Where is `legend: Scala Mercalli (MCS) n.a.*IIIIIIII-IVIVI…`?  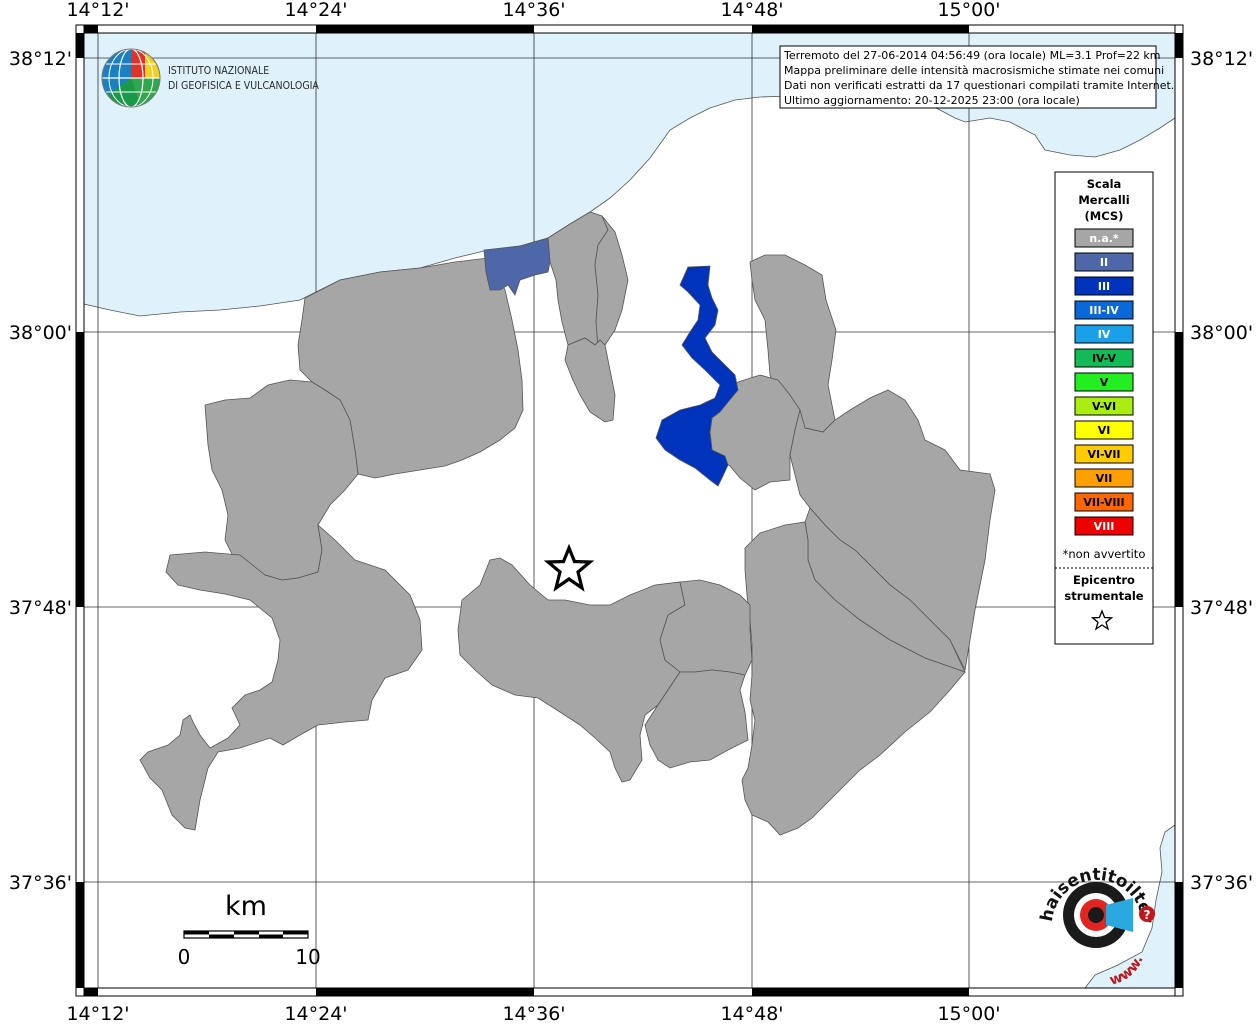 legend: Scala Mercalli (MCS) n.a.*IIIIIIII-IVIVI… is located at coordinates (1104, 408).